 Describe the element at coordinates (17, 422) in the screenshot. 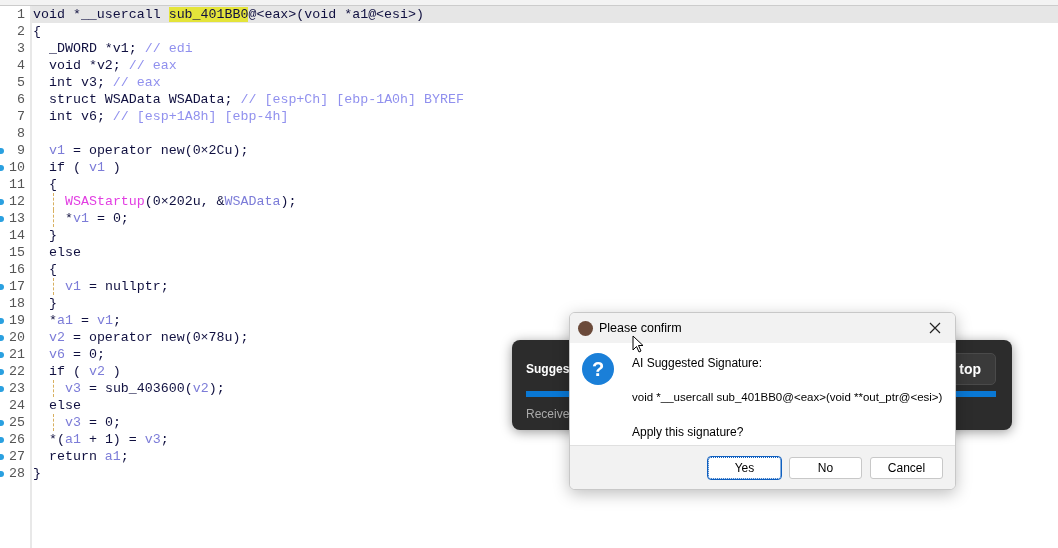

I see `line-number: 25` at that location.